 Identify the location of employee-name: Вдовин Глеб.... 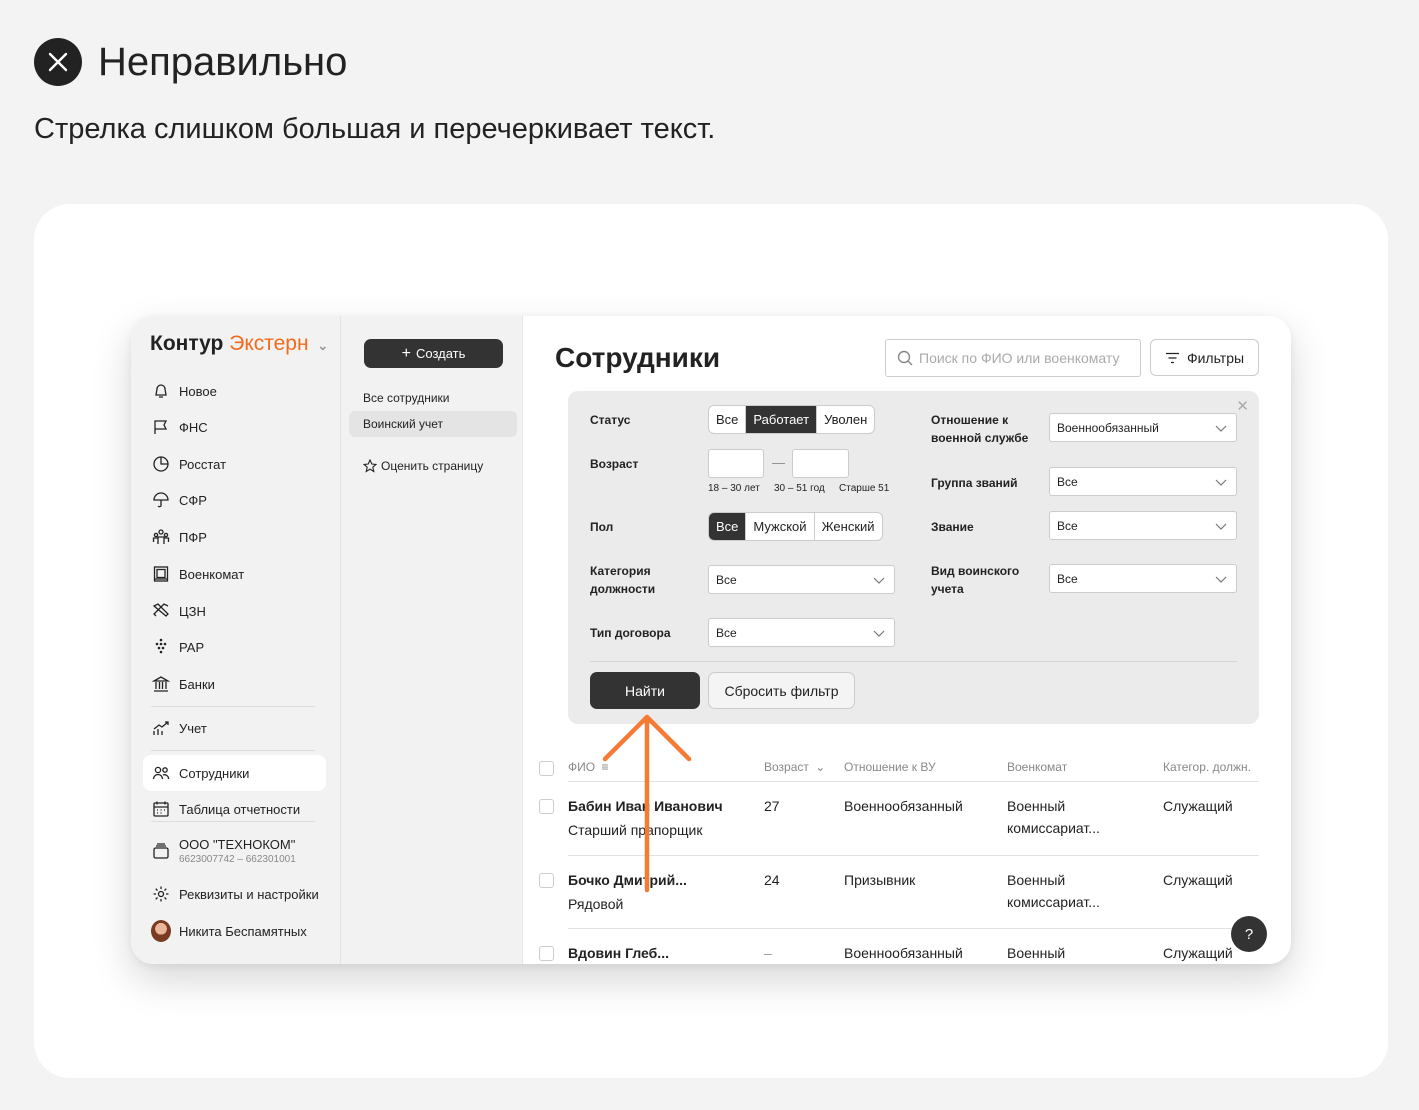
(618, 952).